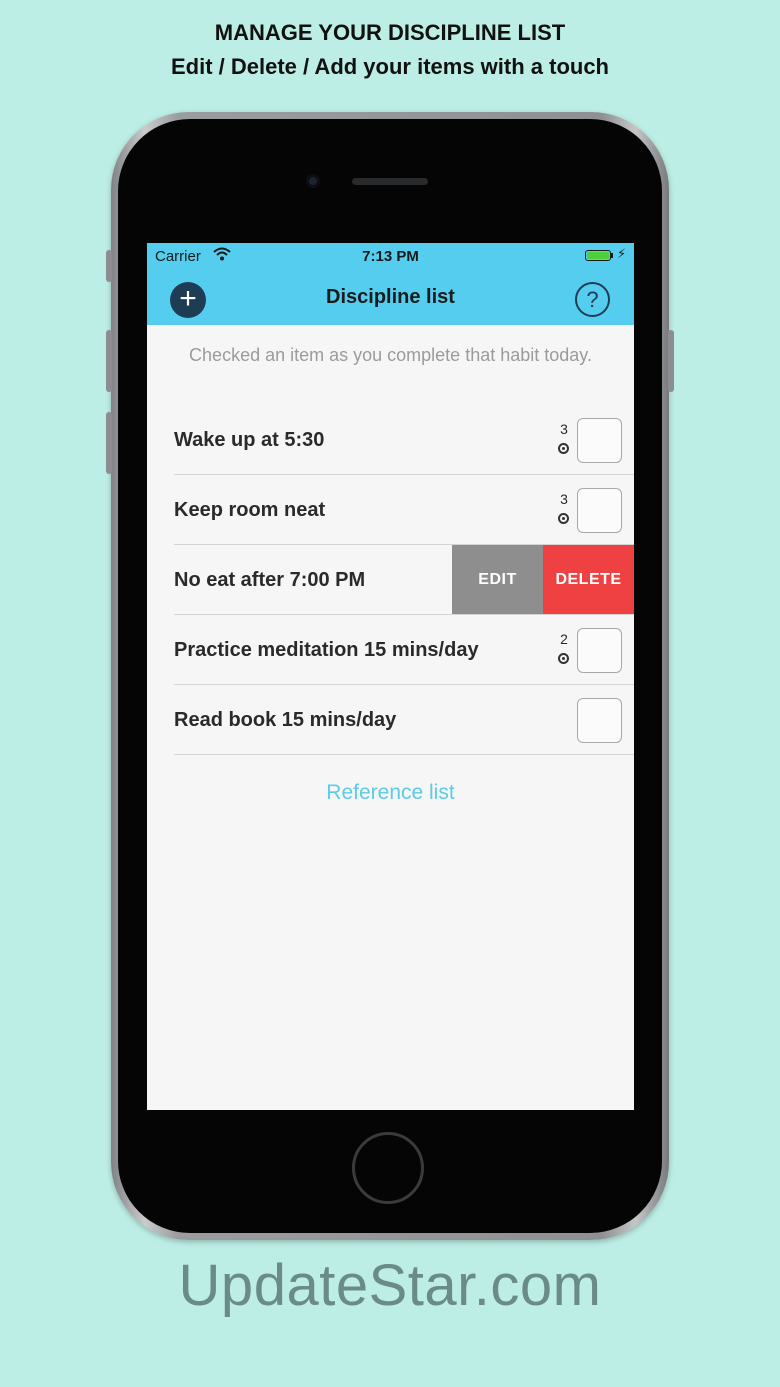 The image size is (780, 1387). Describe the element at coordinates (388, 1168) in the screenshot. I see `home-button` at that location.